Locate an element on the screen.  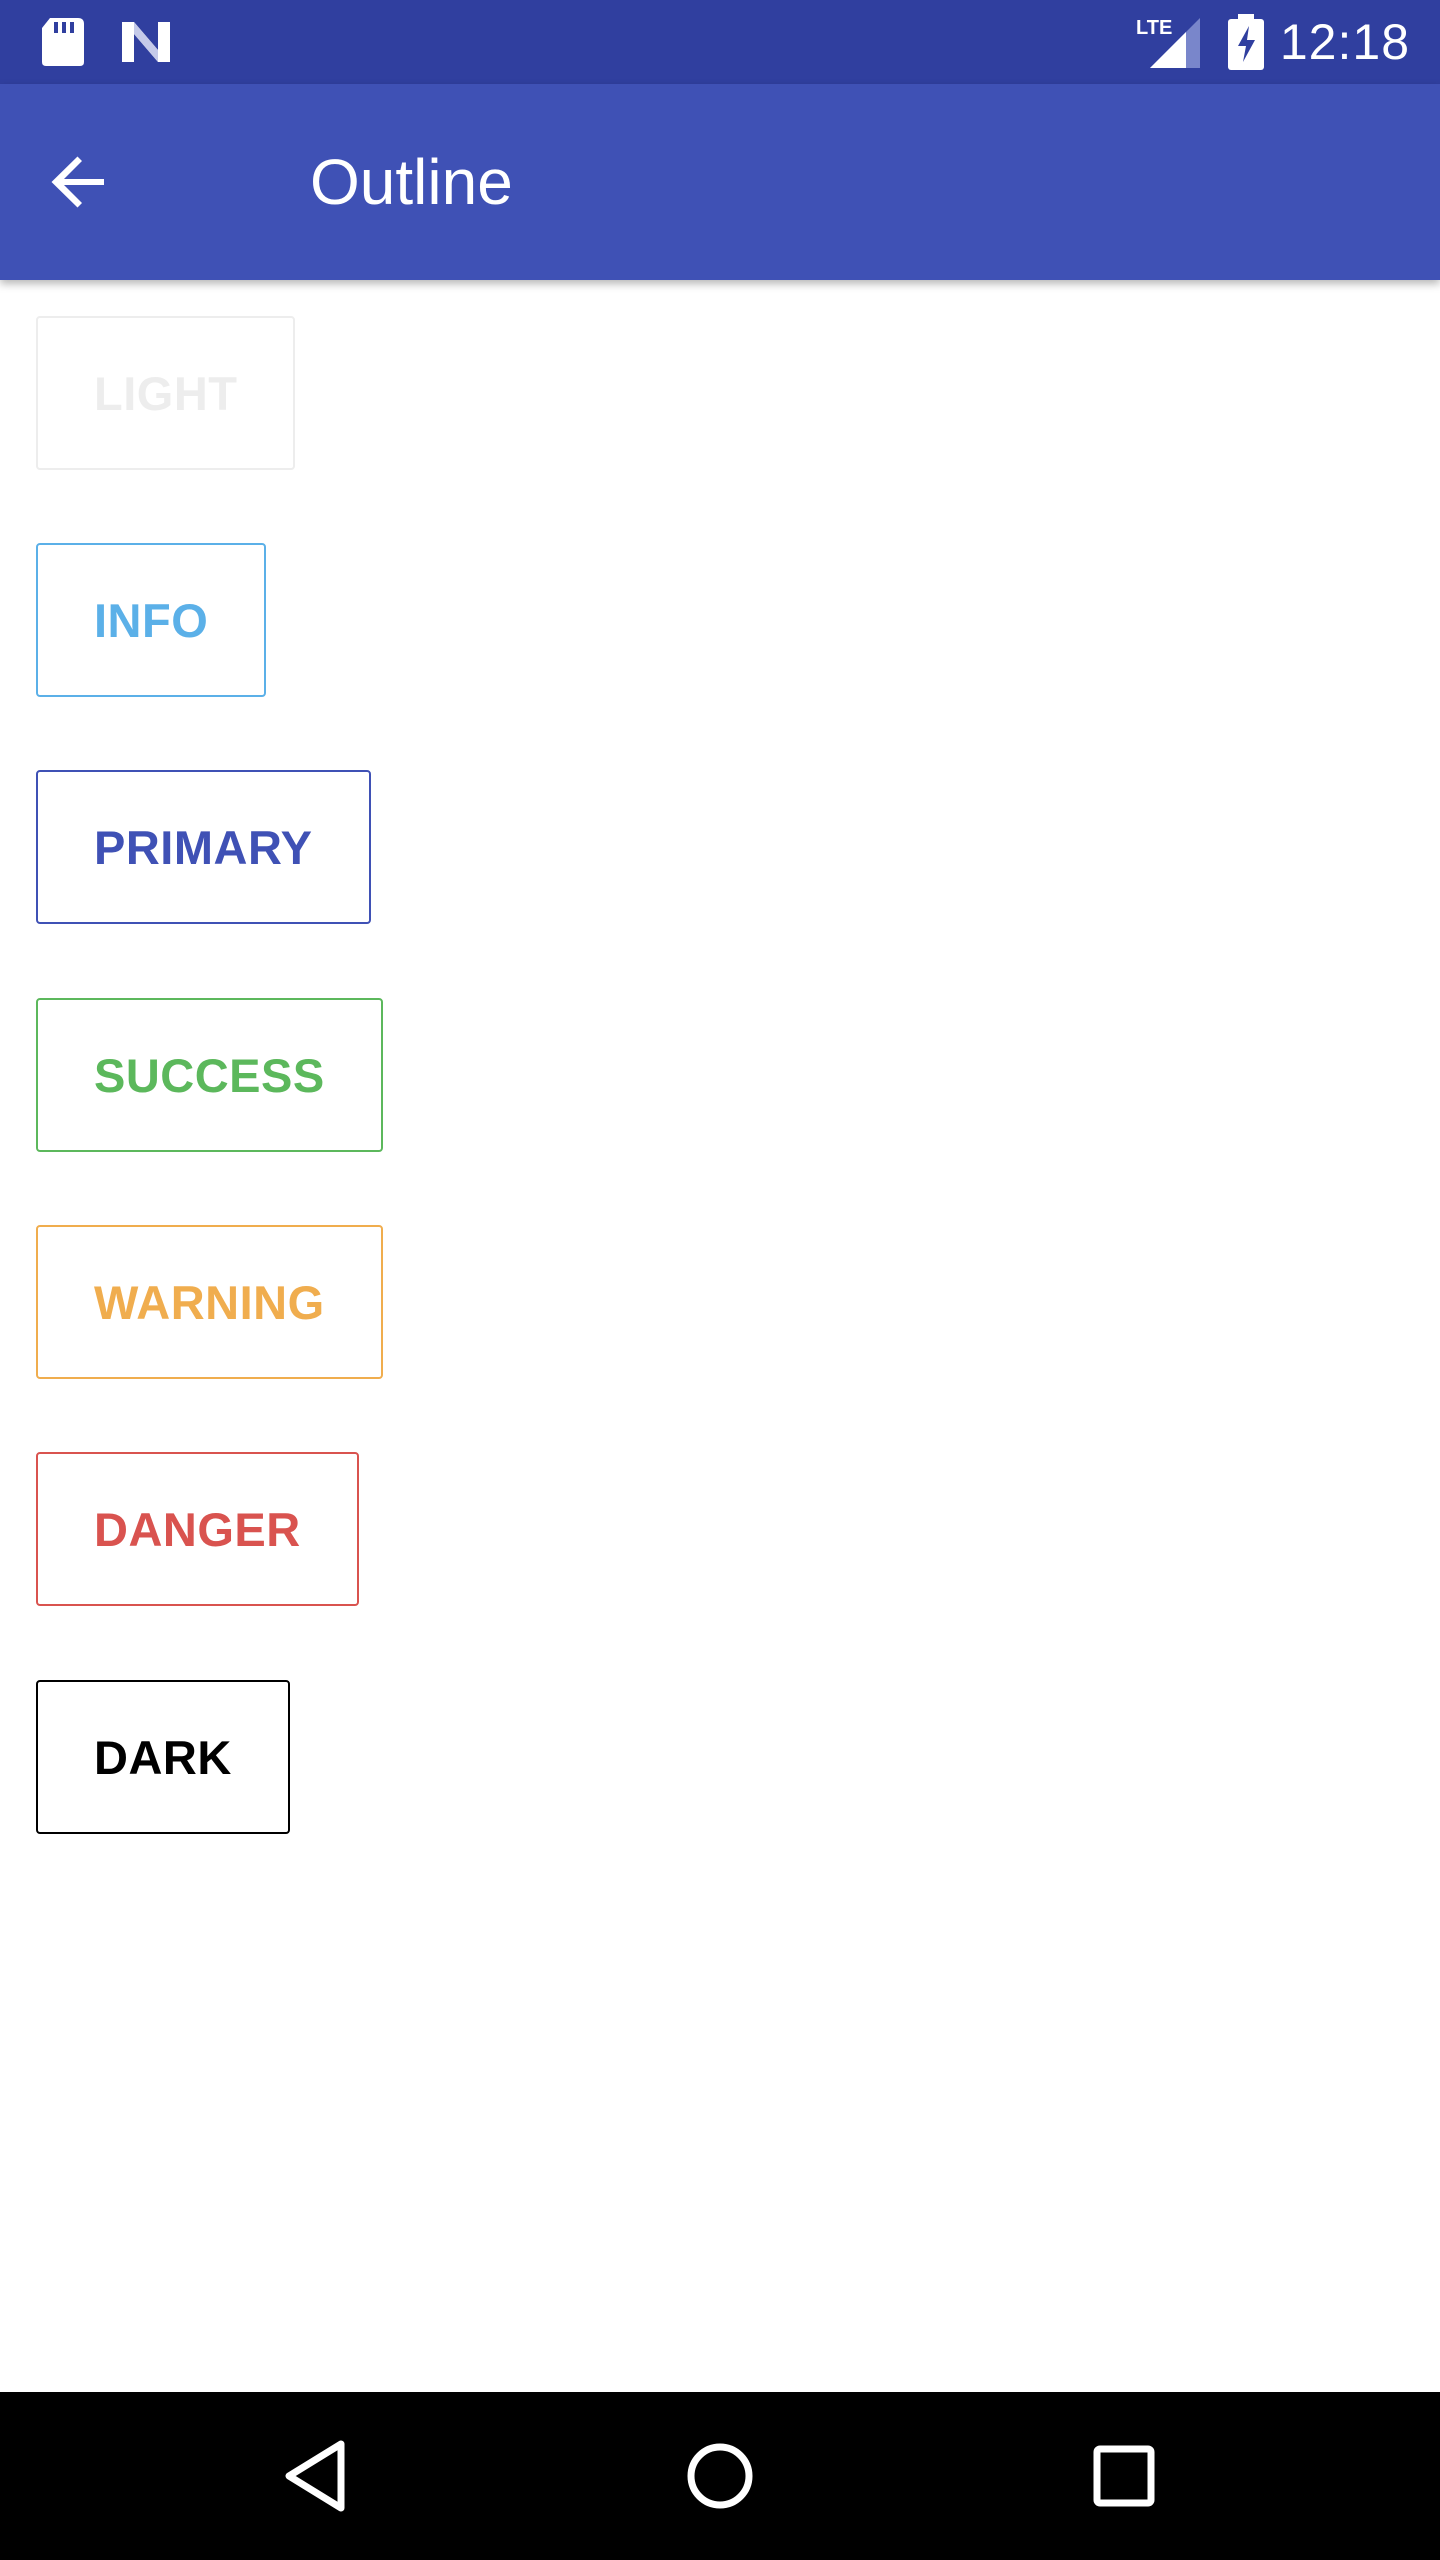
home-circle-icon is located at coordinates (720, 2476).